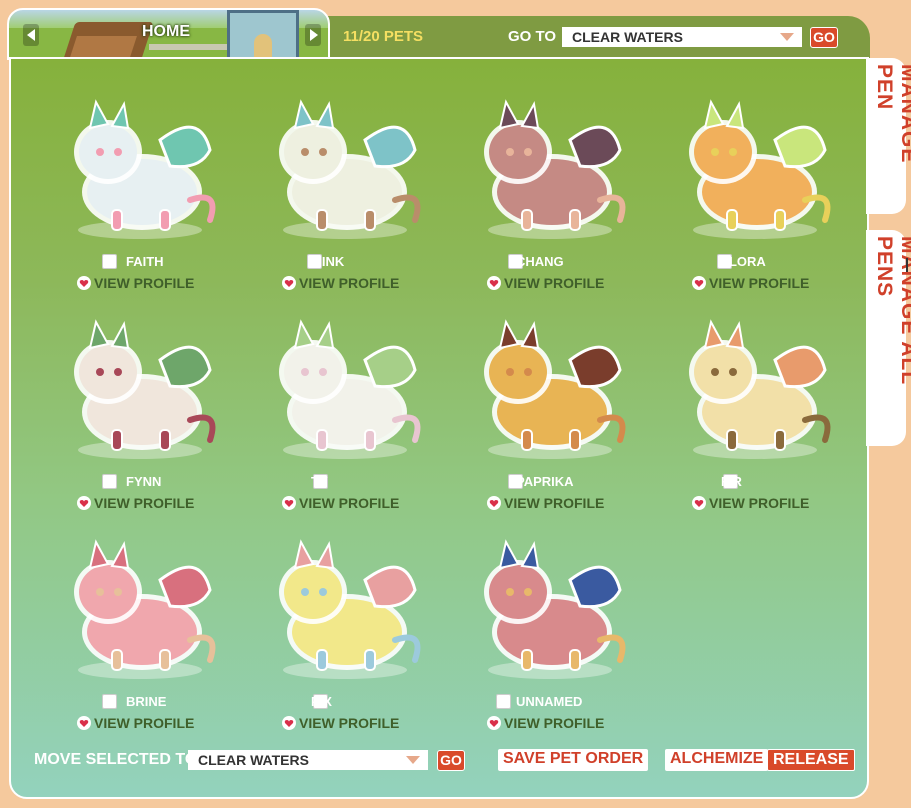 Image resolution: width=911 pixels, height=808 pixels. Describe the element at coordinates (253, 760) in the screenshot. I see `move-selected-value: CLEAR WATERS` at that location.